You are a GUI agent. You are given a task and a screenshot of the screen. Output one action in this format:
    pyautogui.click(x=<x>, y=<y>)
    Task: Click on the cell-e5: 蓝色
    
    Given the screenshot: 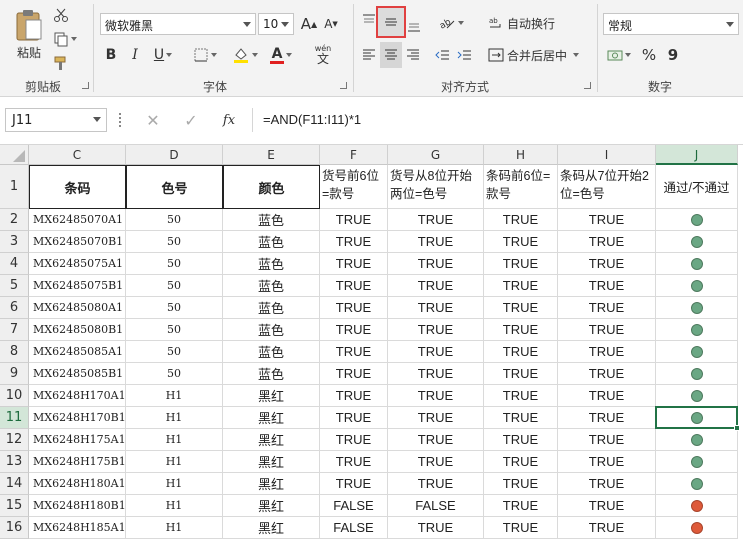 What is the action you would take?
    pyautogui.click(x=271, y=286)
    